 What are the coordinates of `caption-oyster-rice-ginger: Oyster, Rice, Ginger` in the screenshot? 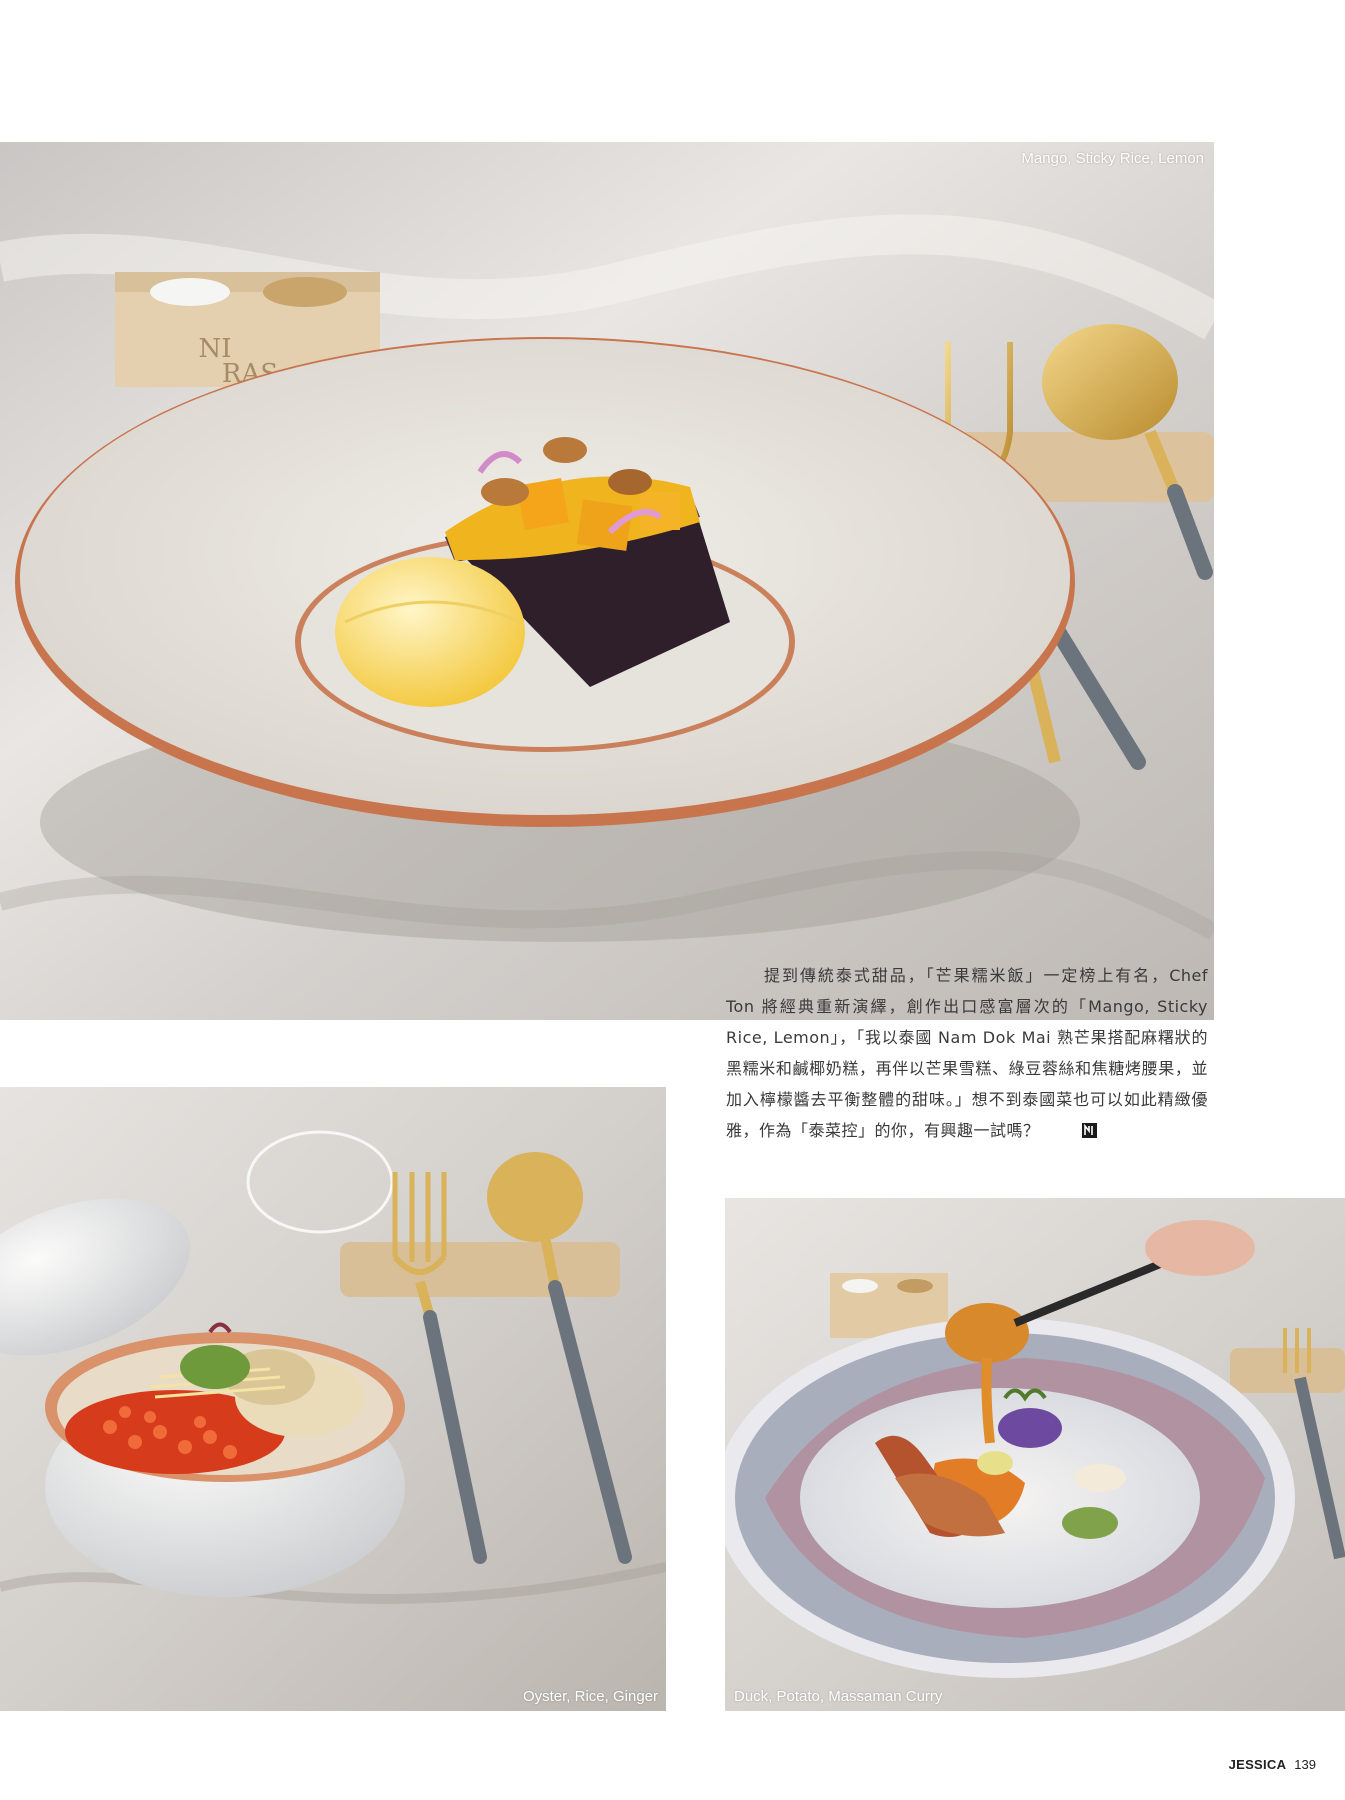 It's located at (590, 1696).